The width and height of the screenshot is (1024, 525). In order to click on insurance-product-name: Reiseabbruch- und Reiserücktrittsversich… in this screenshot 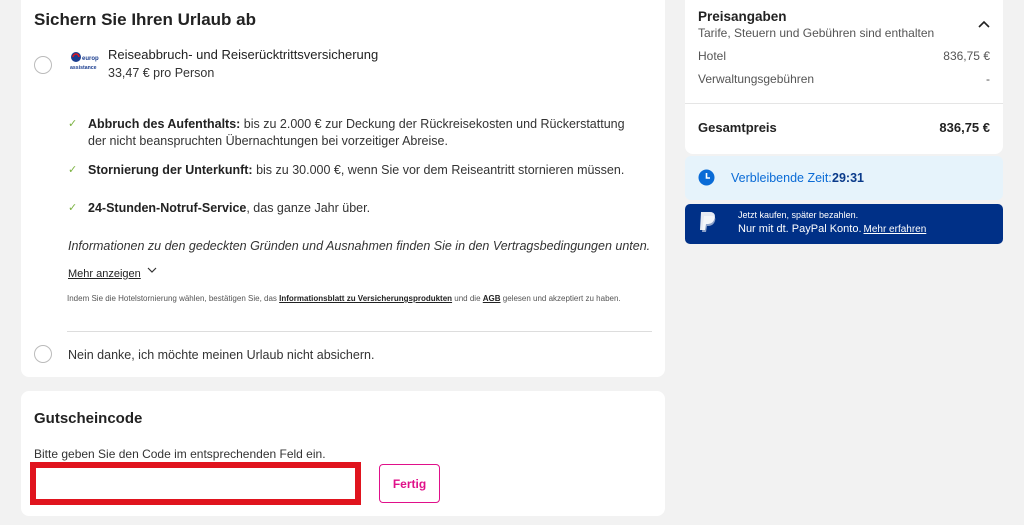, I will do `click(243, 54)`.